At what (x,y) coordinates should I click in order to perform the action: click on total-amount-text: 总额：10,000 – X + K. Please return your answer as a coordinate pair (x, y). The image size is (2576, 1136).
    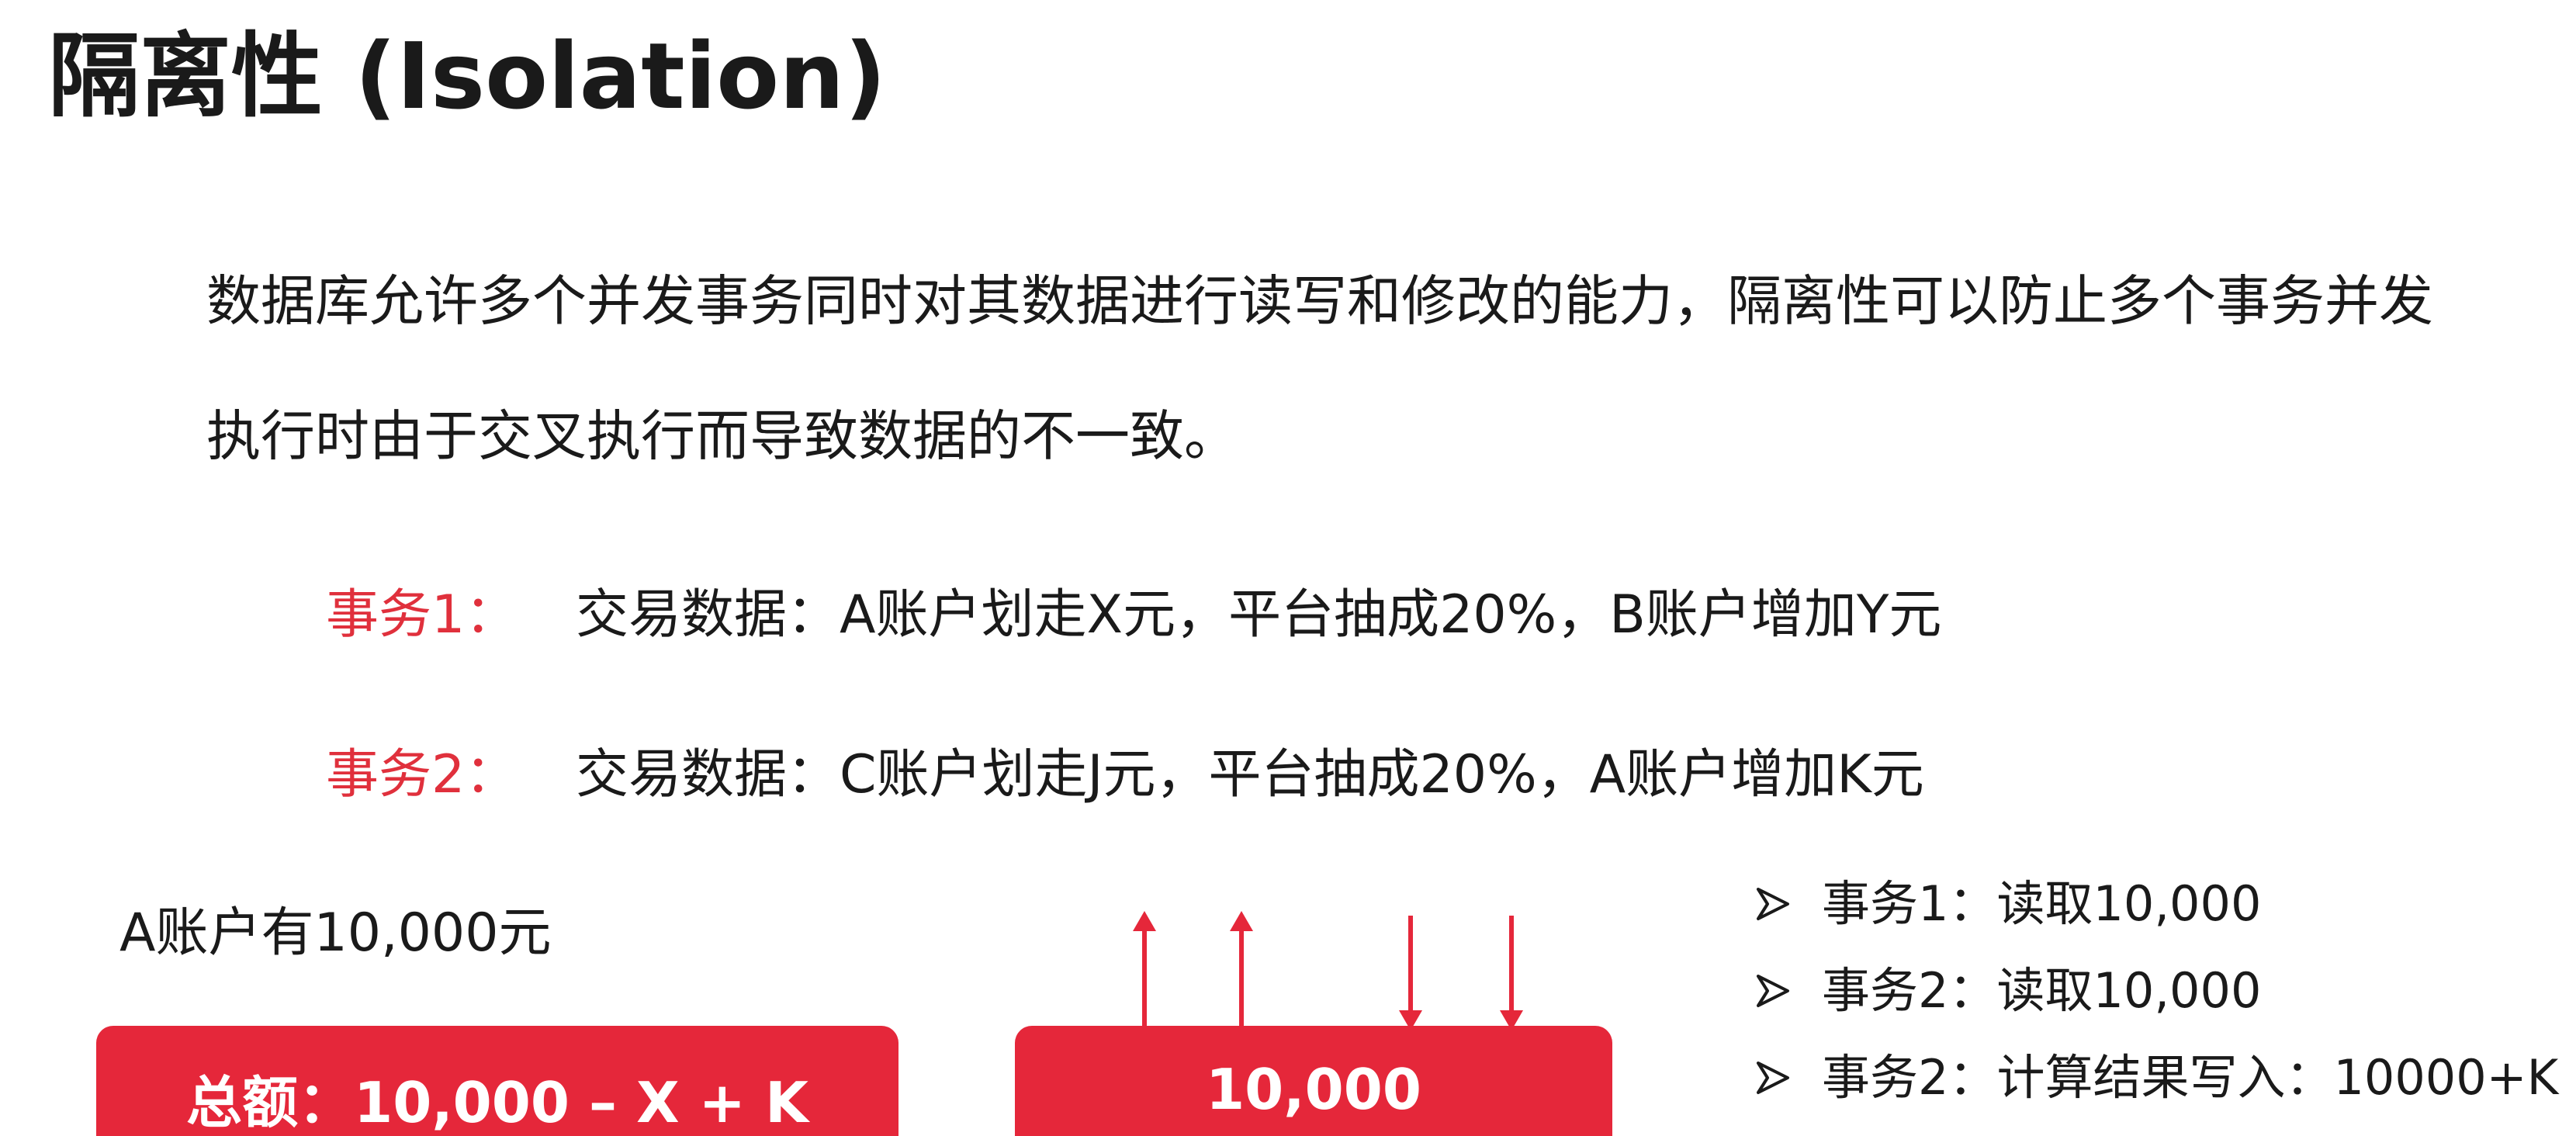
    Looking at the image, I should click on (497, 1102).